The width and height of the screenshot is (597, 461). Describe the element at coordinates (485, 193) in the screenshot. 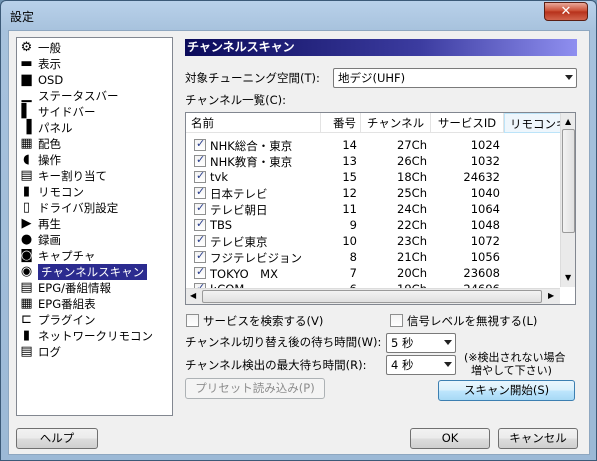

I see `channel-service-id: 1040` at that location.